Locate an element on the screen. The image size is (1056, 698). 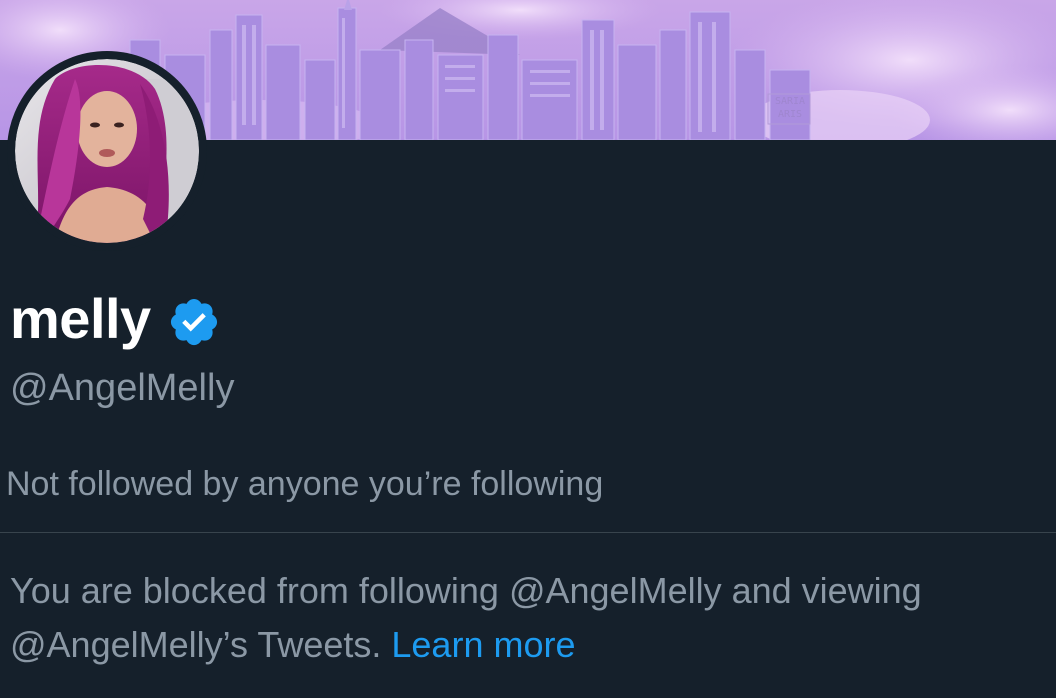
blocked-message-line-2: @AngelMelly’s Tweets. Learn more is located at coordinates (525, 645).